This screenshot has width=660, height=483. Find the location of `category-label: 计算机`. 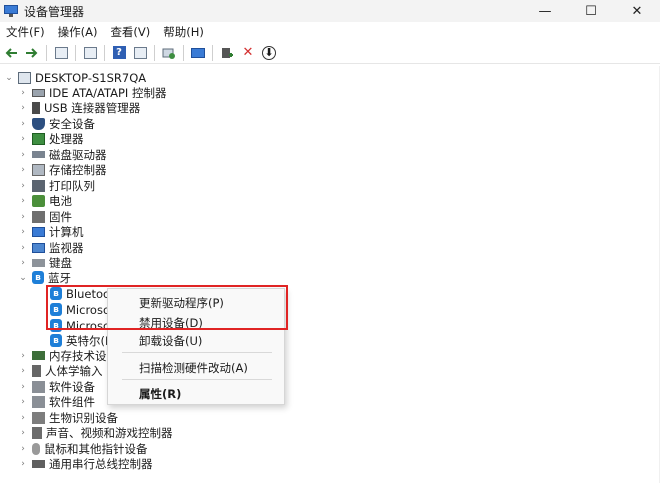

category-label: 计算机 is located at coordinates (66, 231).